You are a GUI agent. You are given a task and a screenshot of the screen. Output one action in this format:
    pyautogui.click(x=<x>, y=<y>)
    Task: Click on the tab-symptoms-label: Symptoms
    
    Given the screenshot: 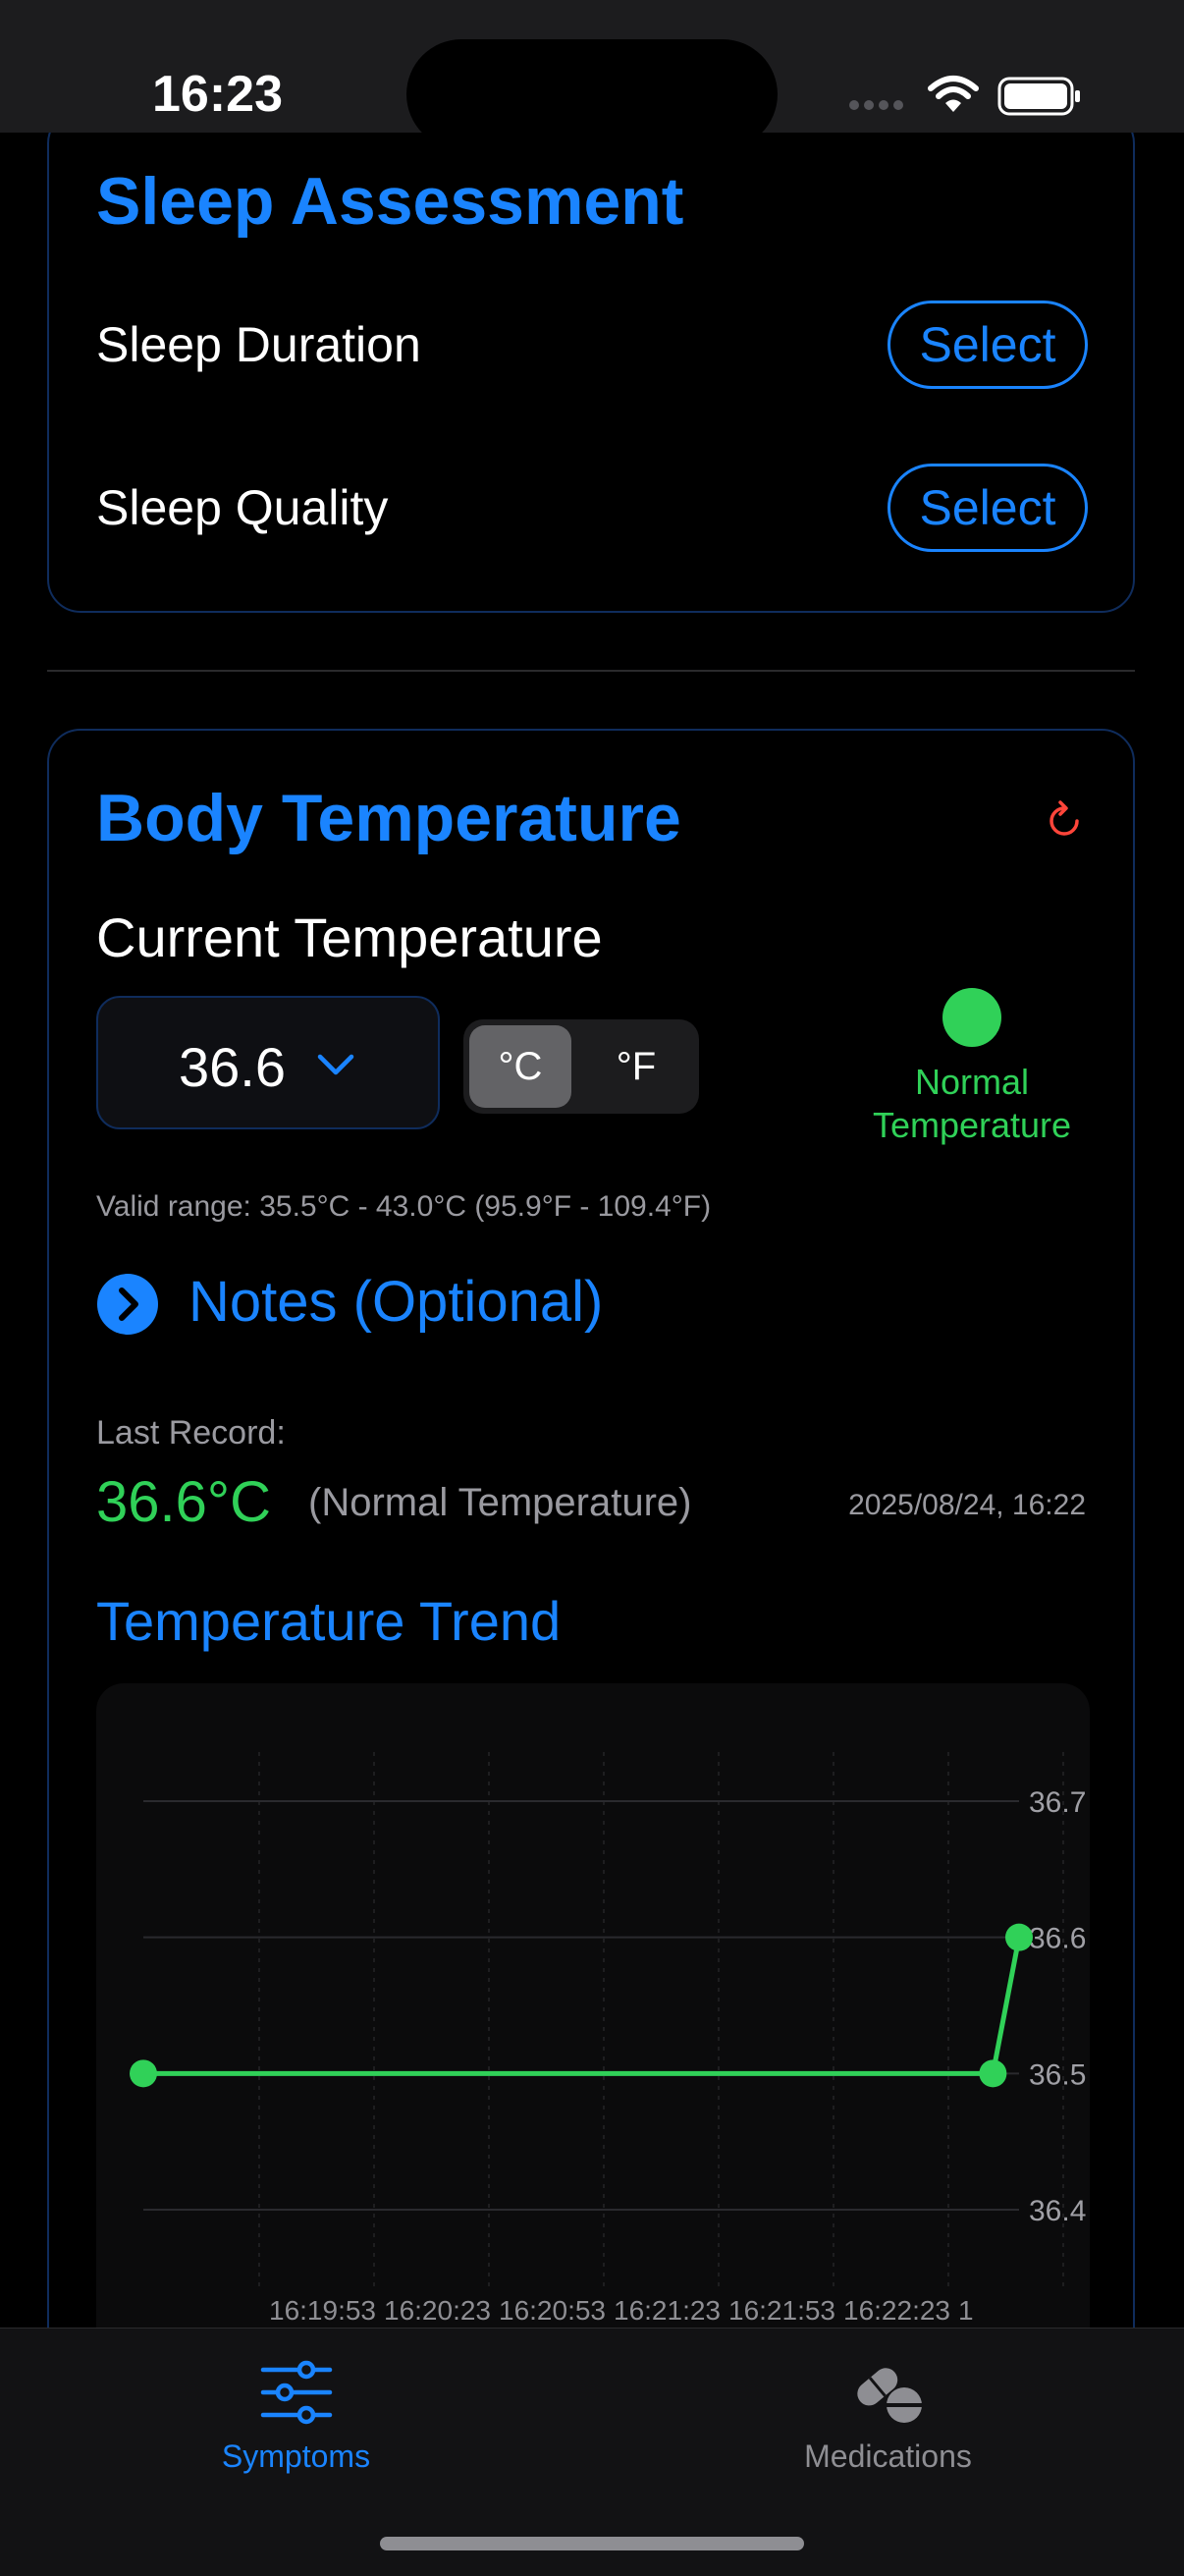 What is the action you would take?
    pyautogui.click(x=296, y=2456)
    